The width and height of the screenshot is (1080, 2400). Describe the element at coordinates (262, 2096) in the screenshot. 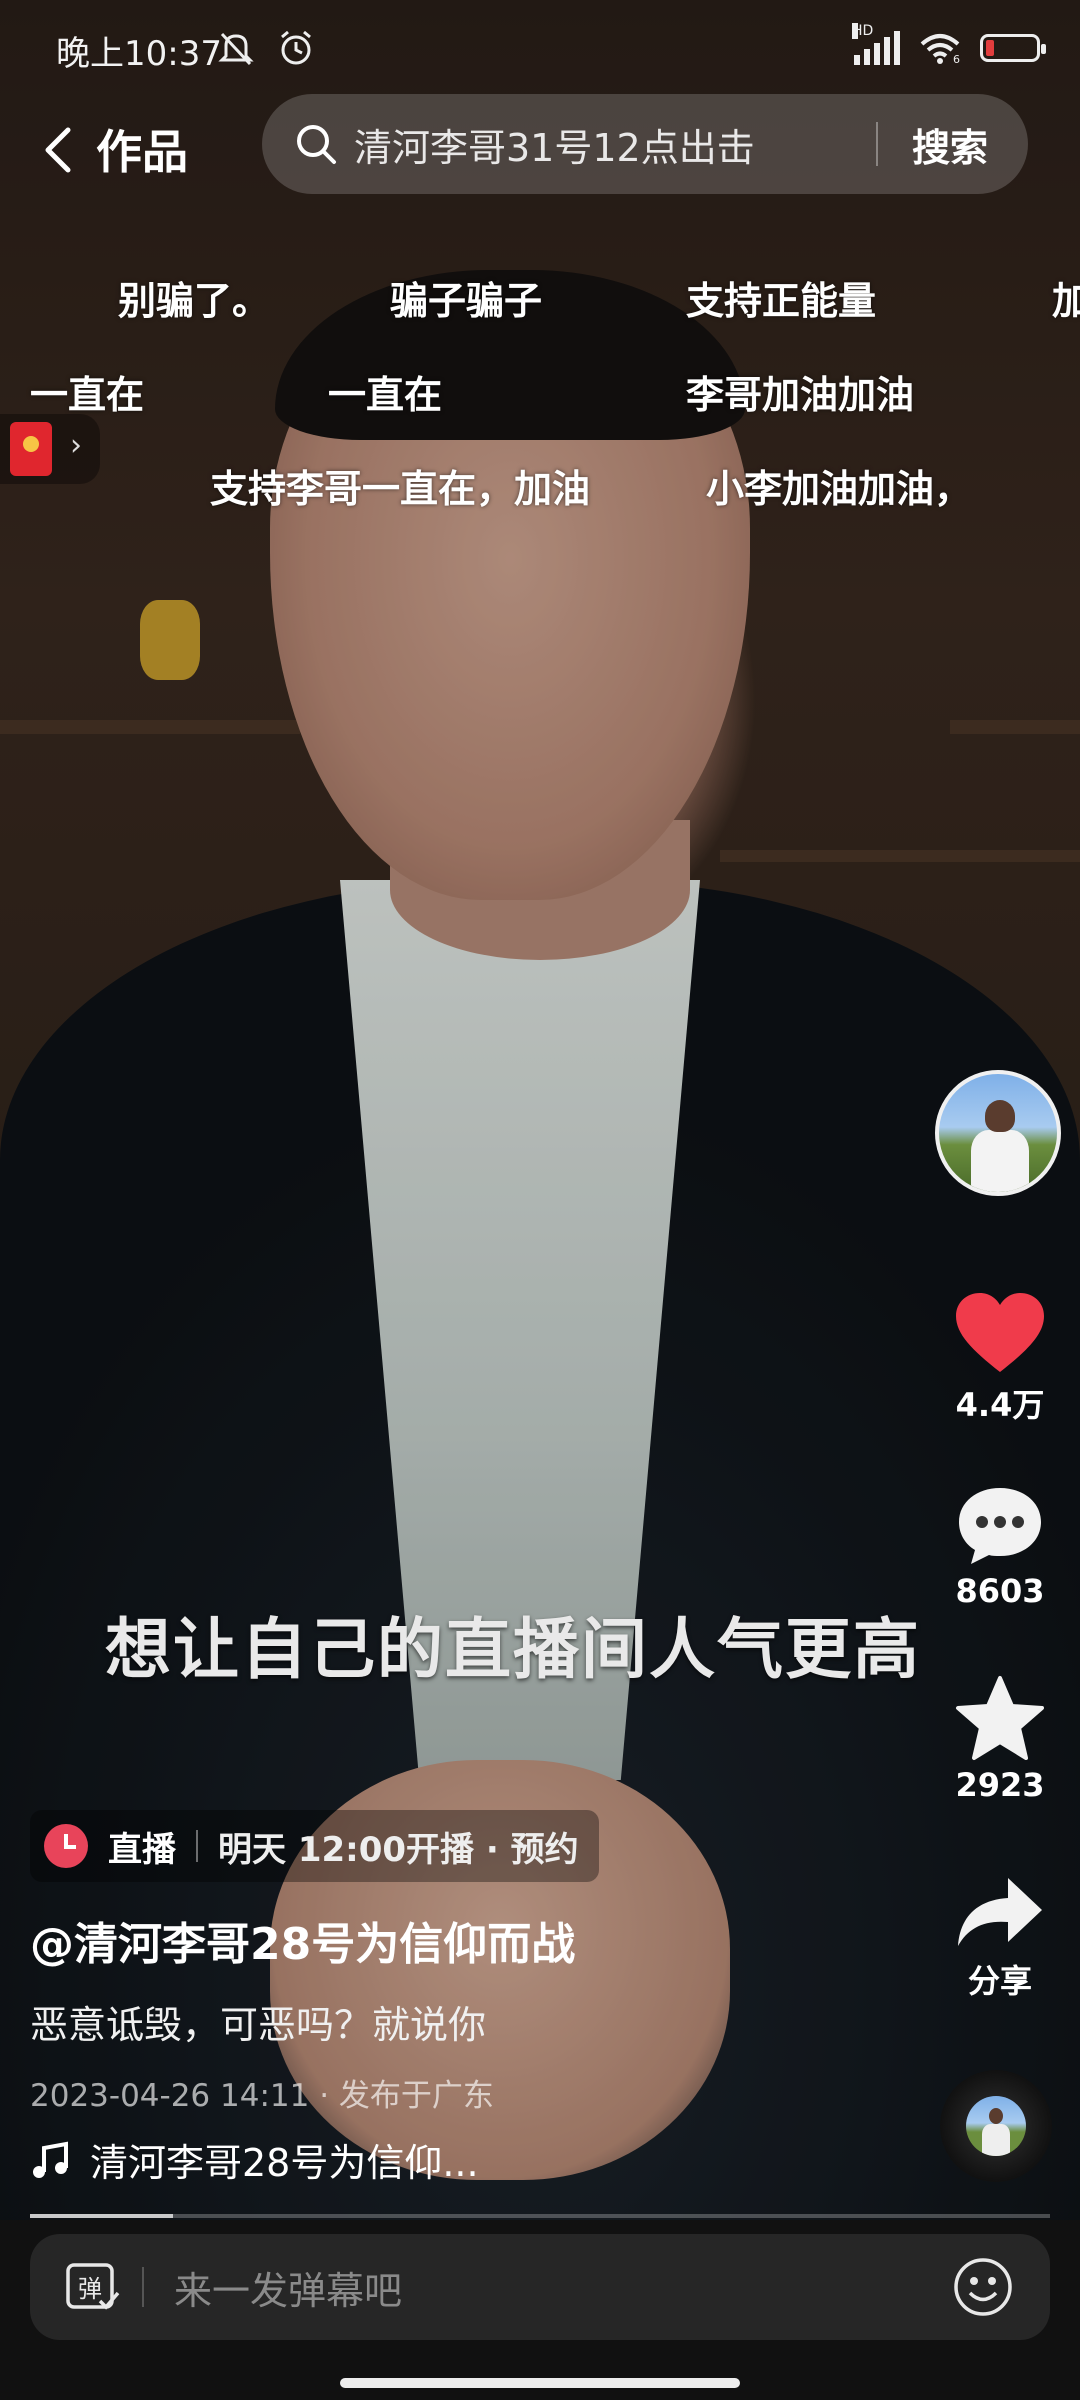

I see `publish-meta: 2023-04-26 14:11 · 发布于广东` at that location.